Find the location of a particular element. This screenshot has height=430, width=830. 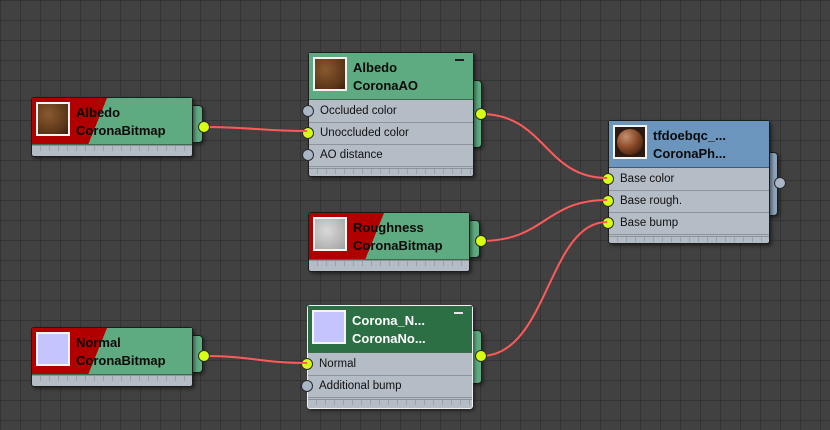

node-header: Normal CoronaBitmap is located at coordinates (112, 351).